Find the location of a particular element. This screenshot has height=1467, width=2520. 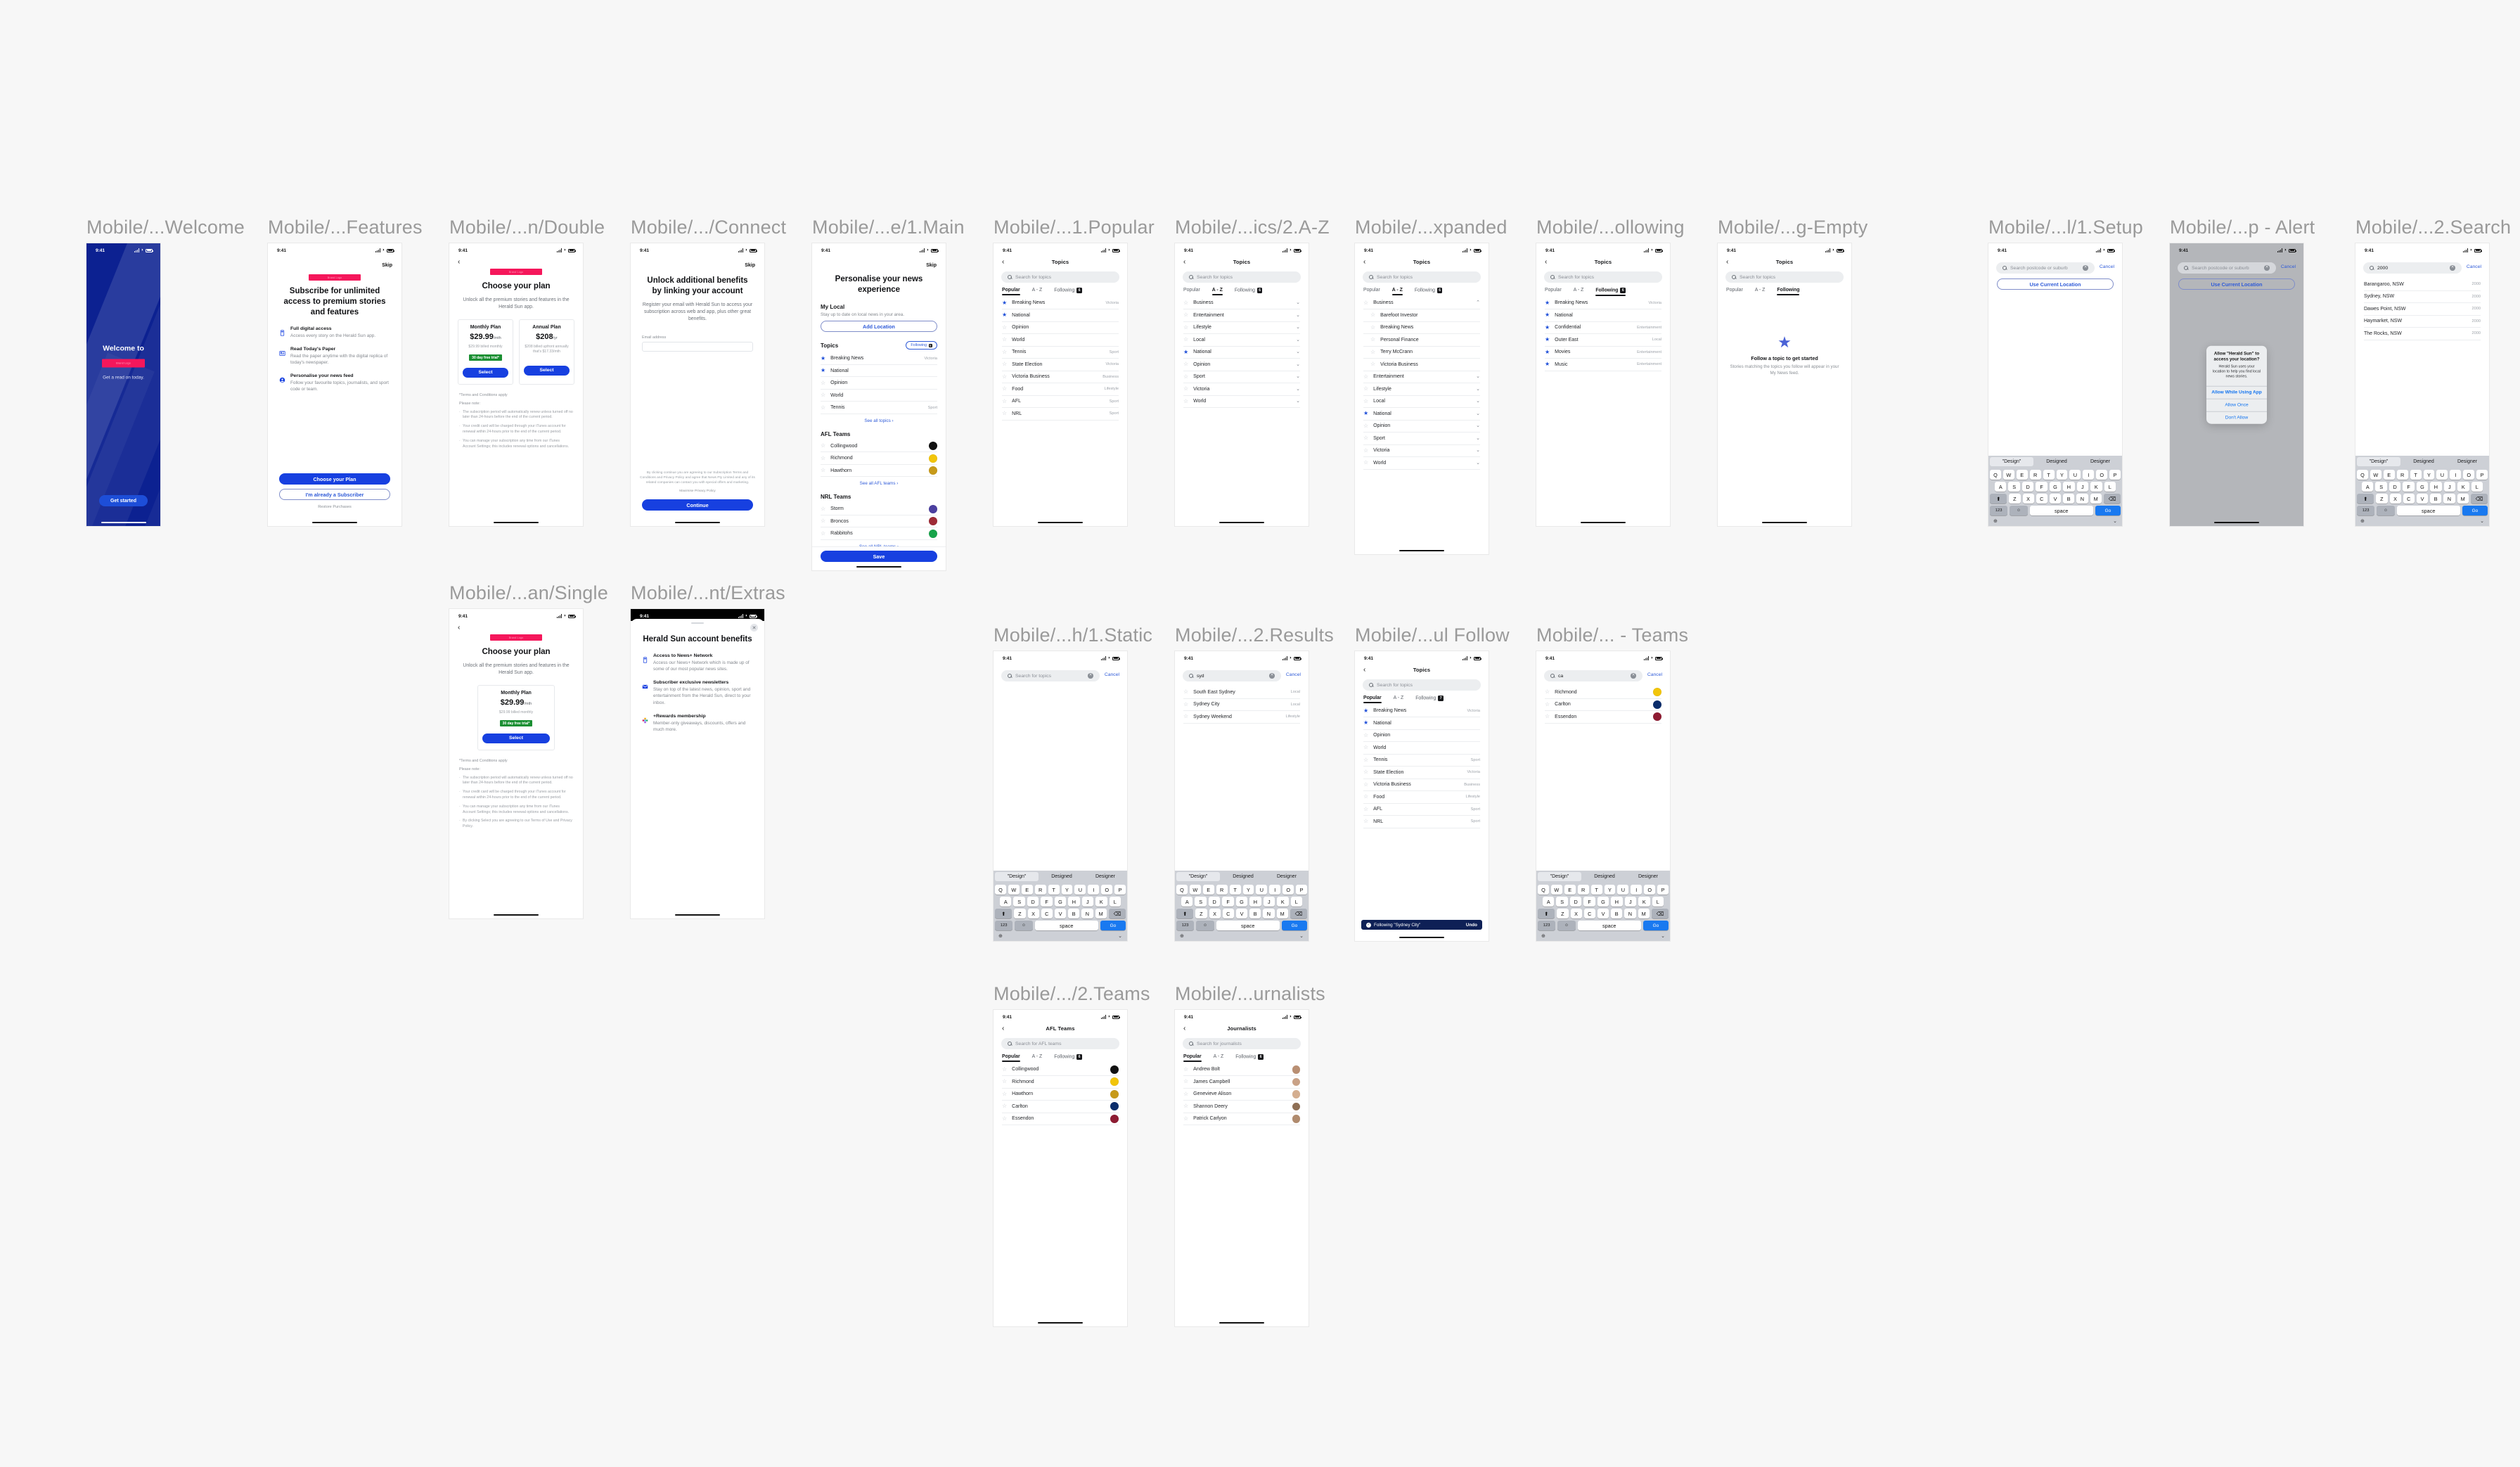

location-row: Sydney, NSW 2000 is located at coordinates (2422, 297).